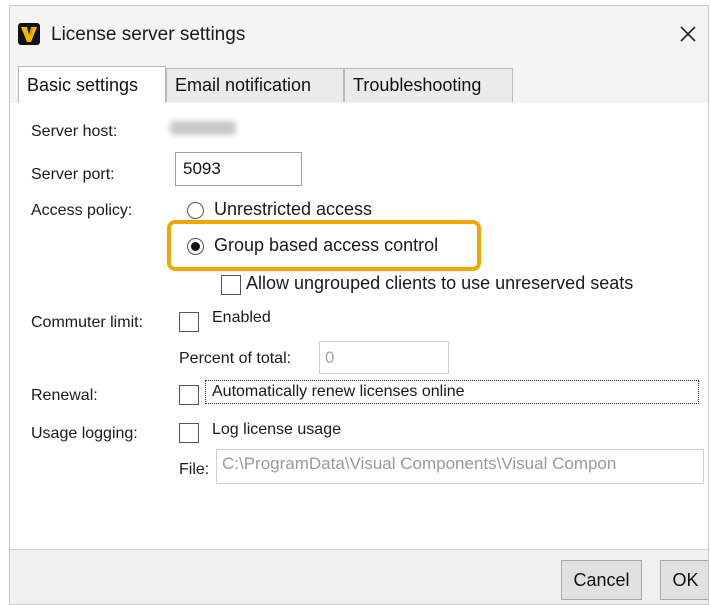 The width and height of the screenshot is (710, 605). What do you see at coordinates (84, 433) in the screenshot?
I see `usage-logging-label: Usage logging:` at bounding box center [84, 433].